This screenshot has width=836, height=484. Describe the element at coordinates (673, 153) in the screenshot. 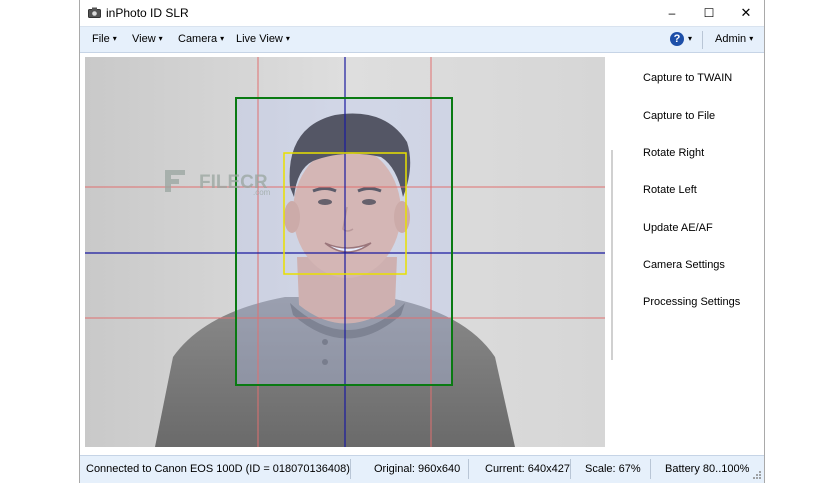

I see `rotate-right-button: Rotate Right` at that location.